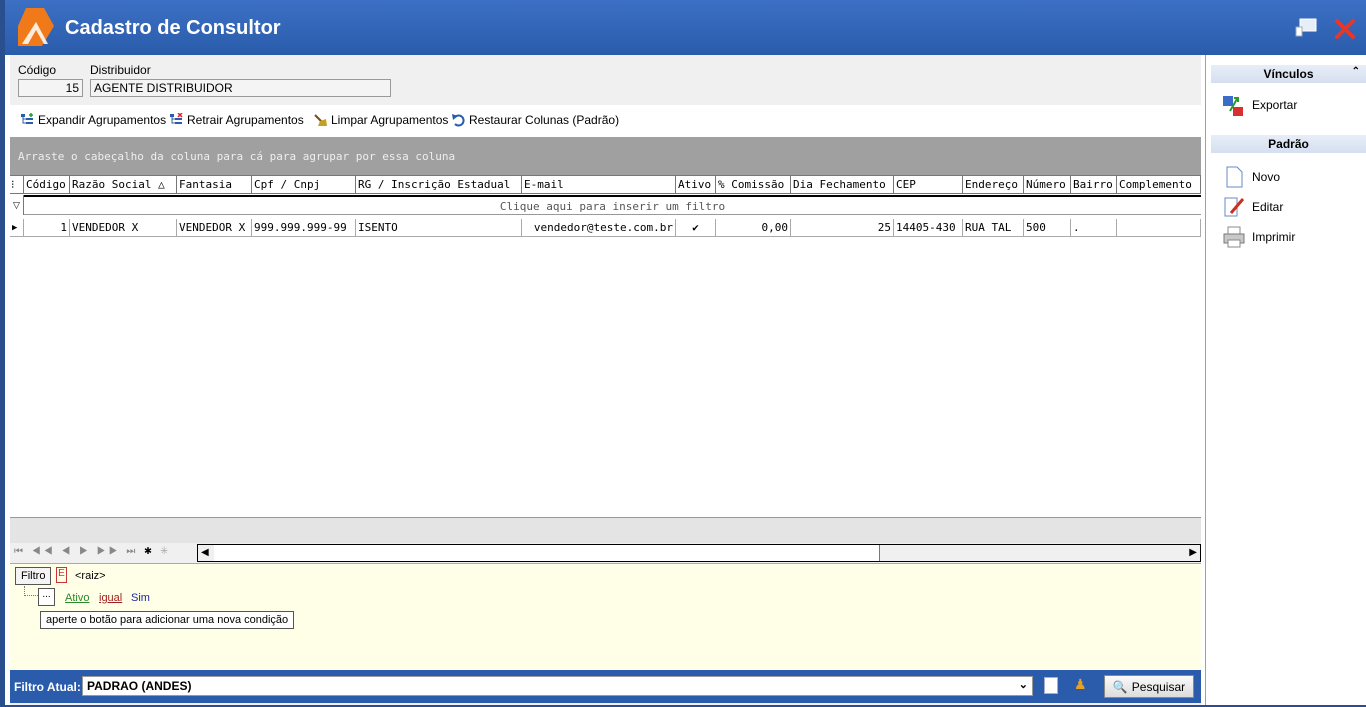 The image size is (1366, 707). Describe the element at coordinates (753, 228) in the screenshot. I see `cell-comissao: 0,00` at that location.